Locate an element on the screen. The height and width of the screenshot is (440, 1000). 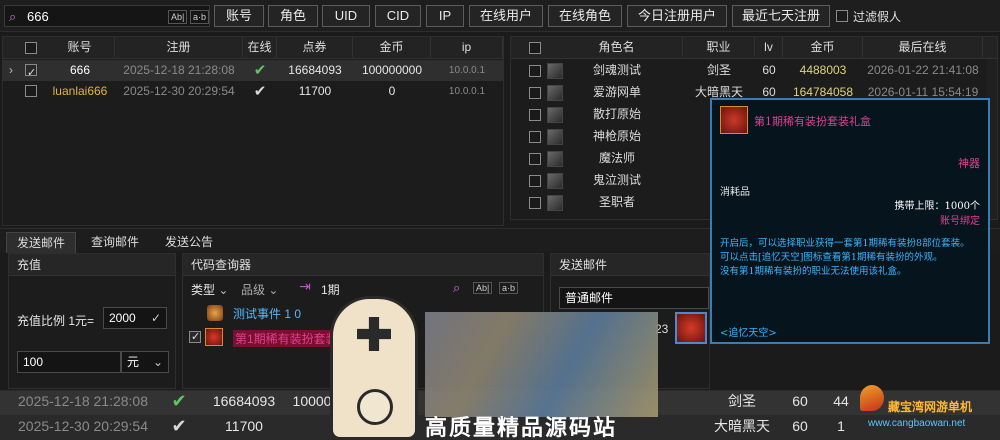
account-button: 账号 is located at coordinates (239, 16).